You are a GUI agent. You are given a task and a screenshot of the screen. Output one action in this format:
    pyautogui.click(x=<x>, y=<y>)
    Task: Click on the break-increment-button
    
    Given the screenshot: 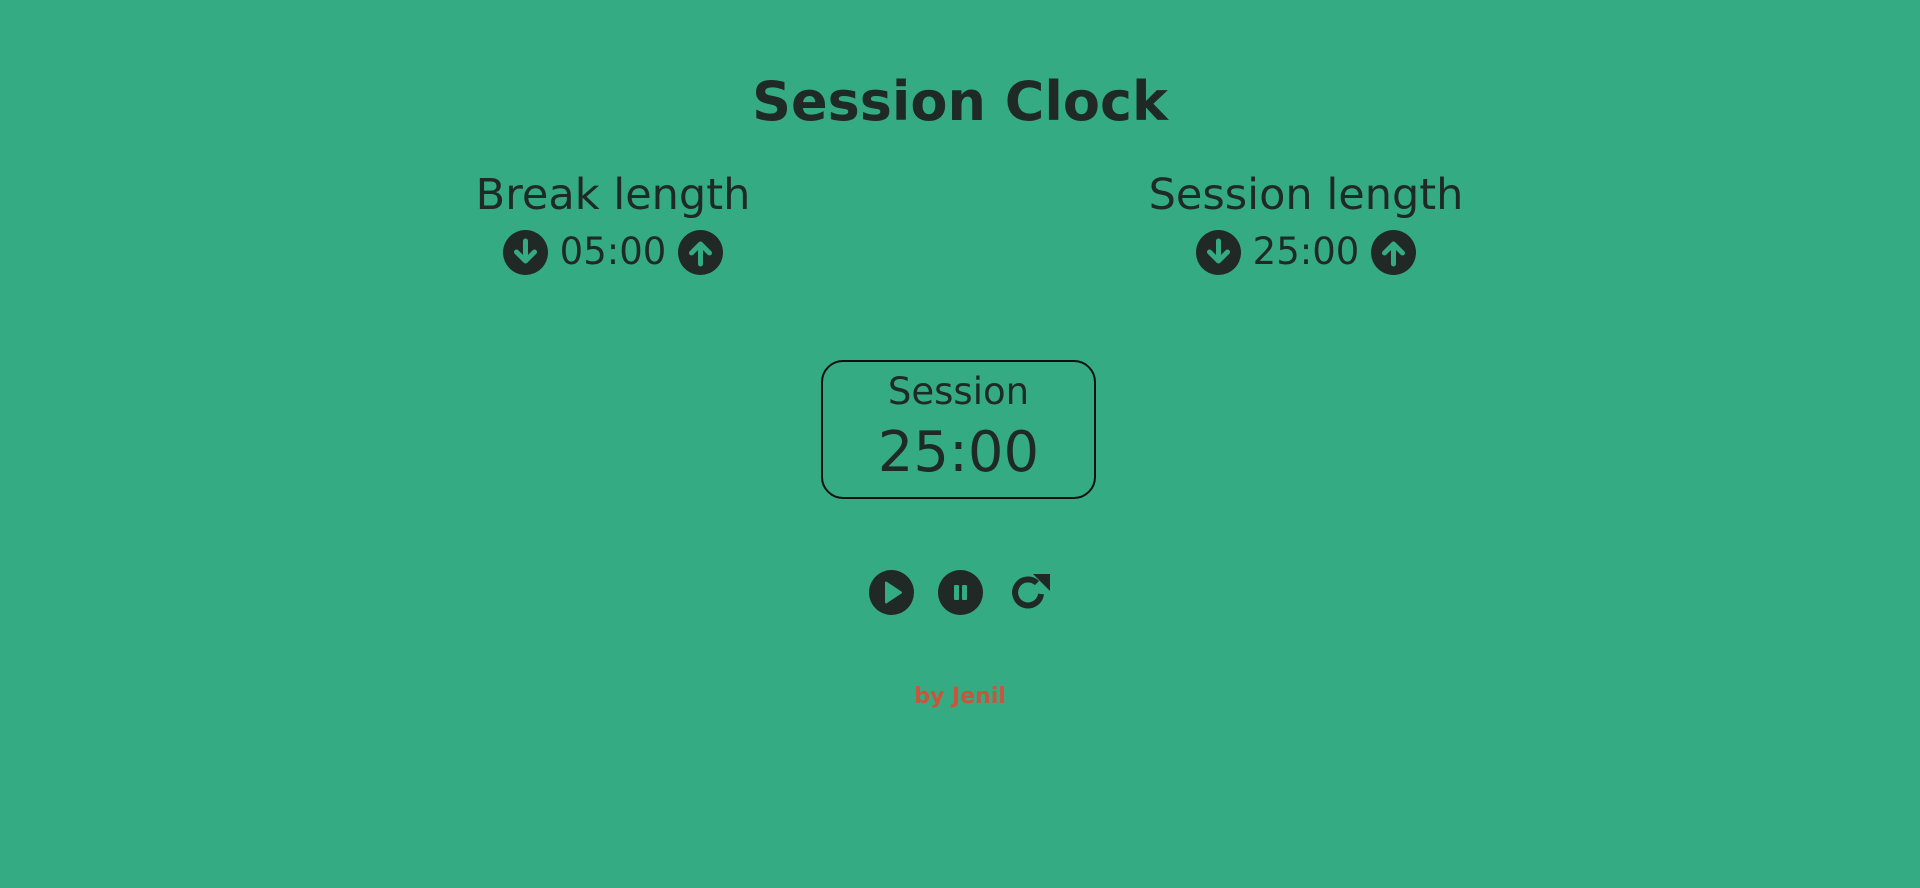 What is the action you would take?
    pyautogui.click(x=701, y=252)
    